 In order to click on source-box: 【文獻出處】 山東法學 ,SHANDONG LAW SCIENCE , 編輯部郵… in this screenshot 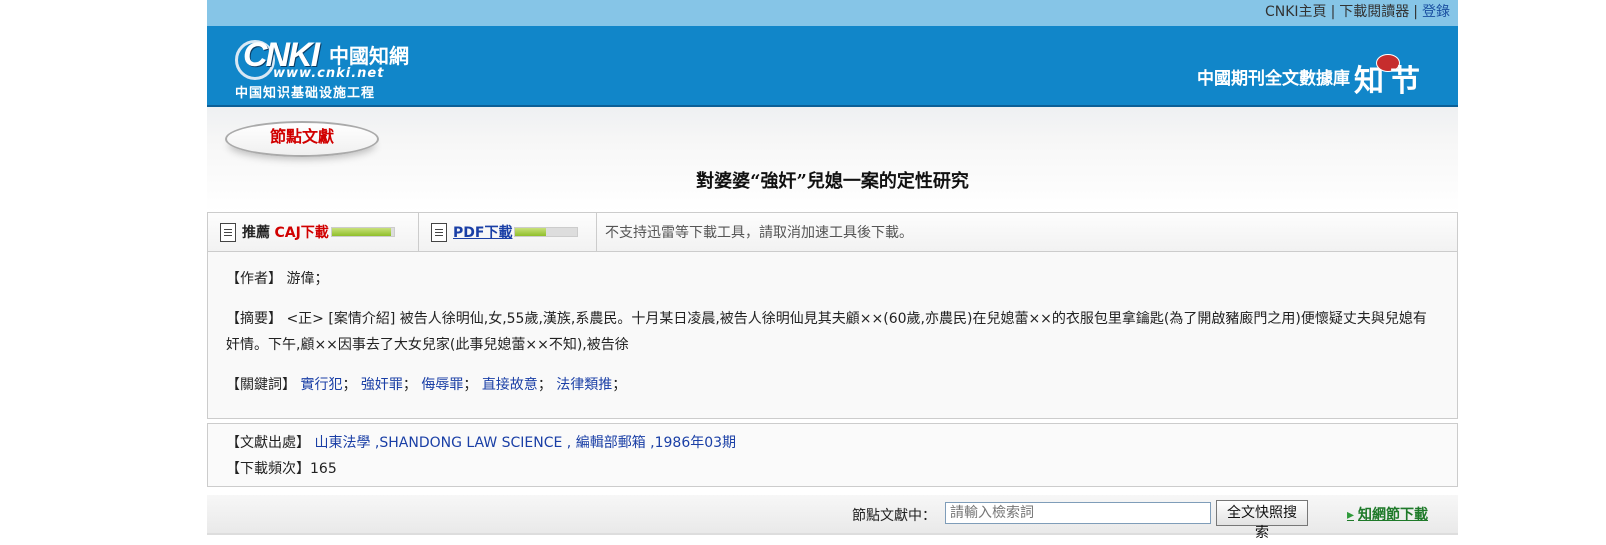, I will do `click(832, 455)`.